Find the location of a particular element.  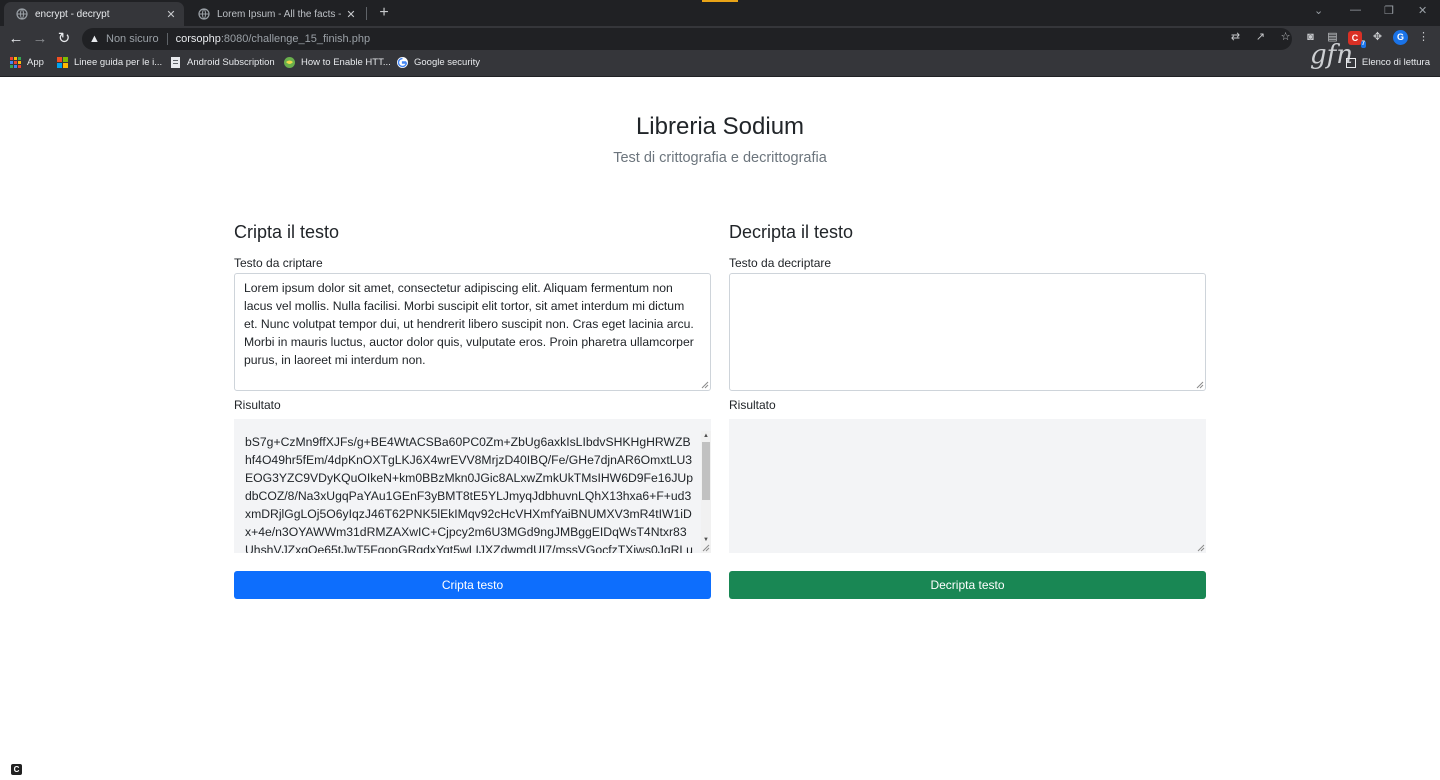

decrypt-heading: Decripta il testo is located at coordinates (791, 232).